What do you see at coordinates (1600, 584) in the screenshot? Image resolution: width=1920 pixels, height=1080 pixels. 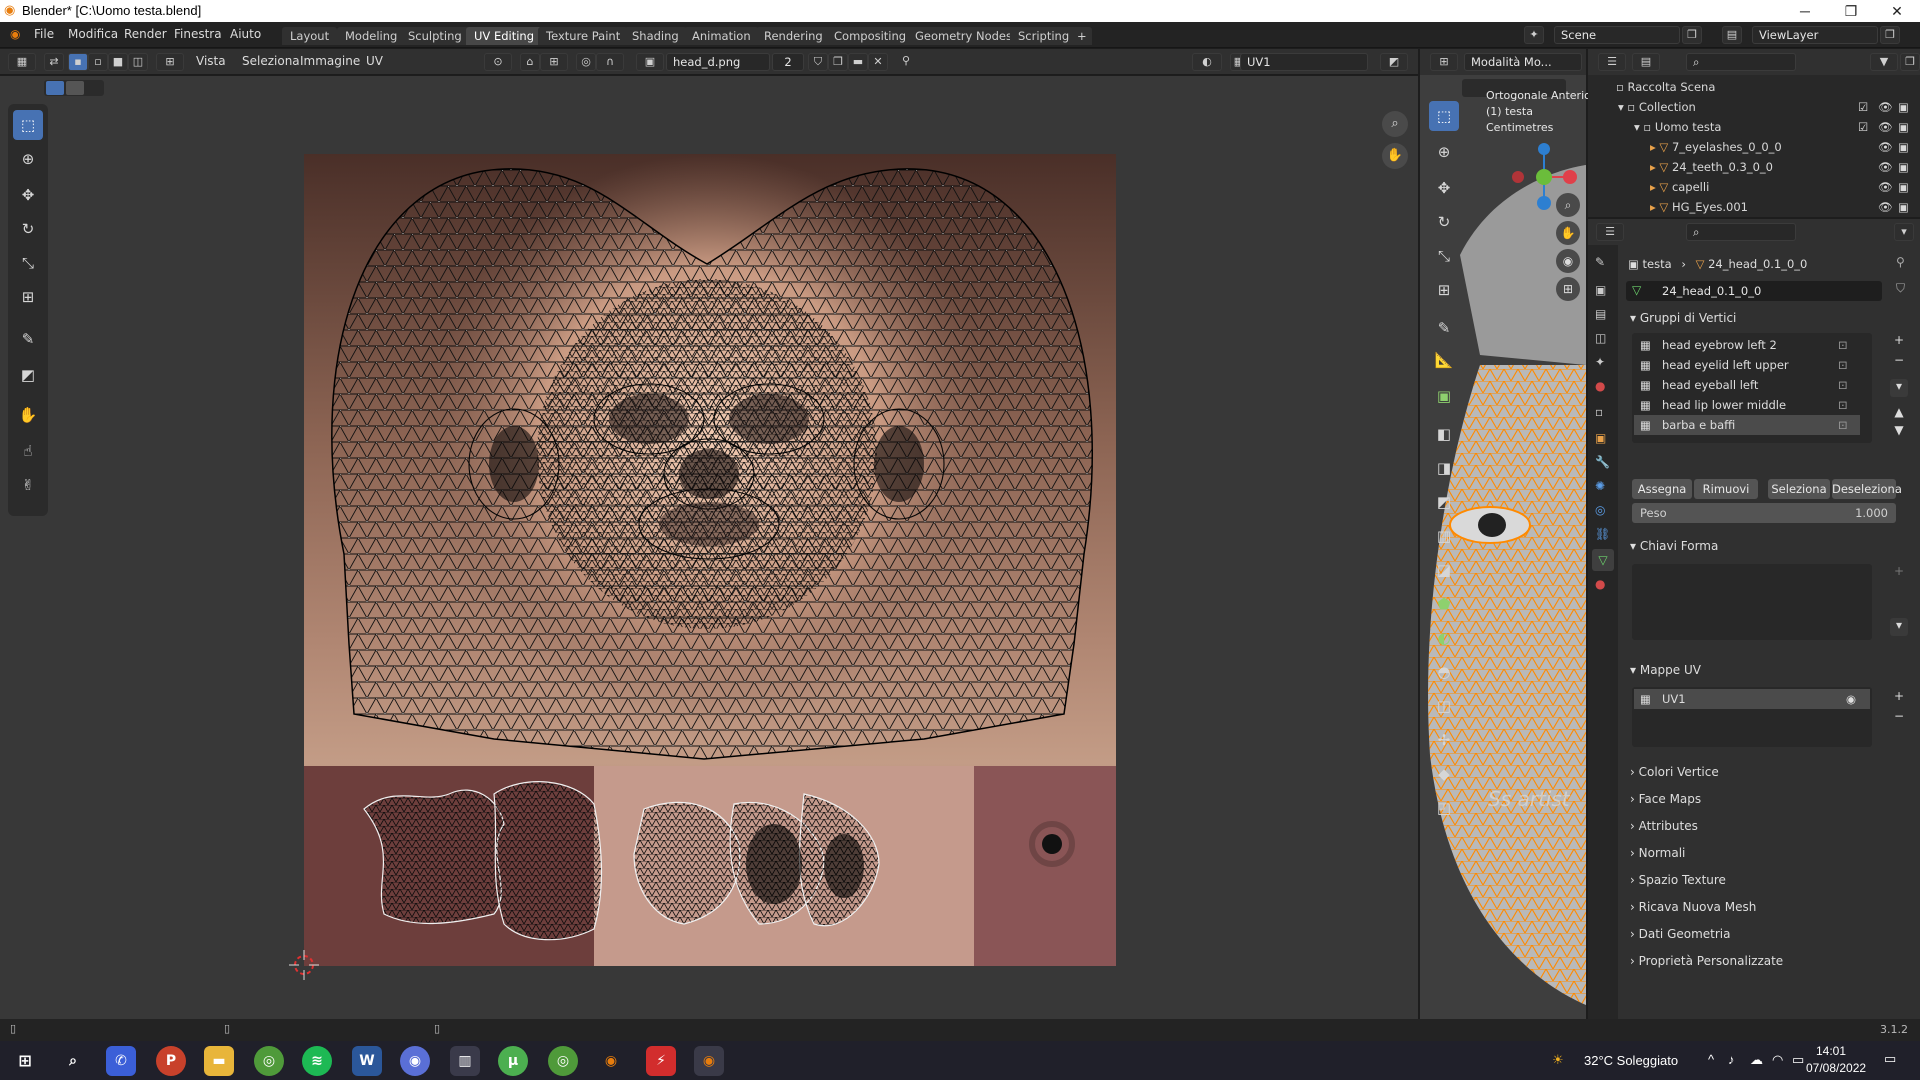 I see `material-tab-icon: ●` at bounding box center [1600, 584].